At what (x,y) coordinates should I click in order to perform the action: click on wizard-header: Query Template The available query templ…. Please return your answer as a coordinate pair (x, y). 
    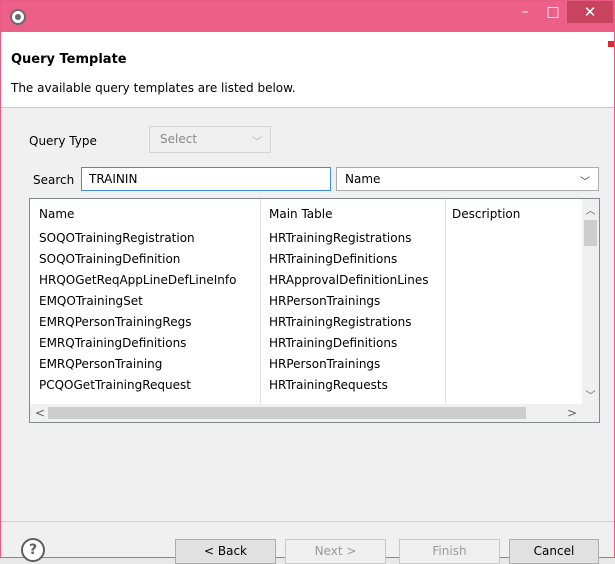
    Looking at the image, I should click on (307, 70).